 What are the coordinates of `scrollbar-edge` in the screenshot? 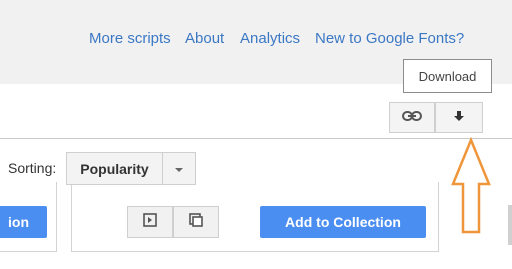 It's located at (510, 225).